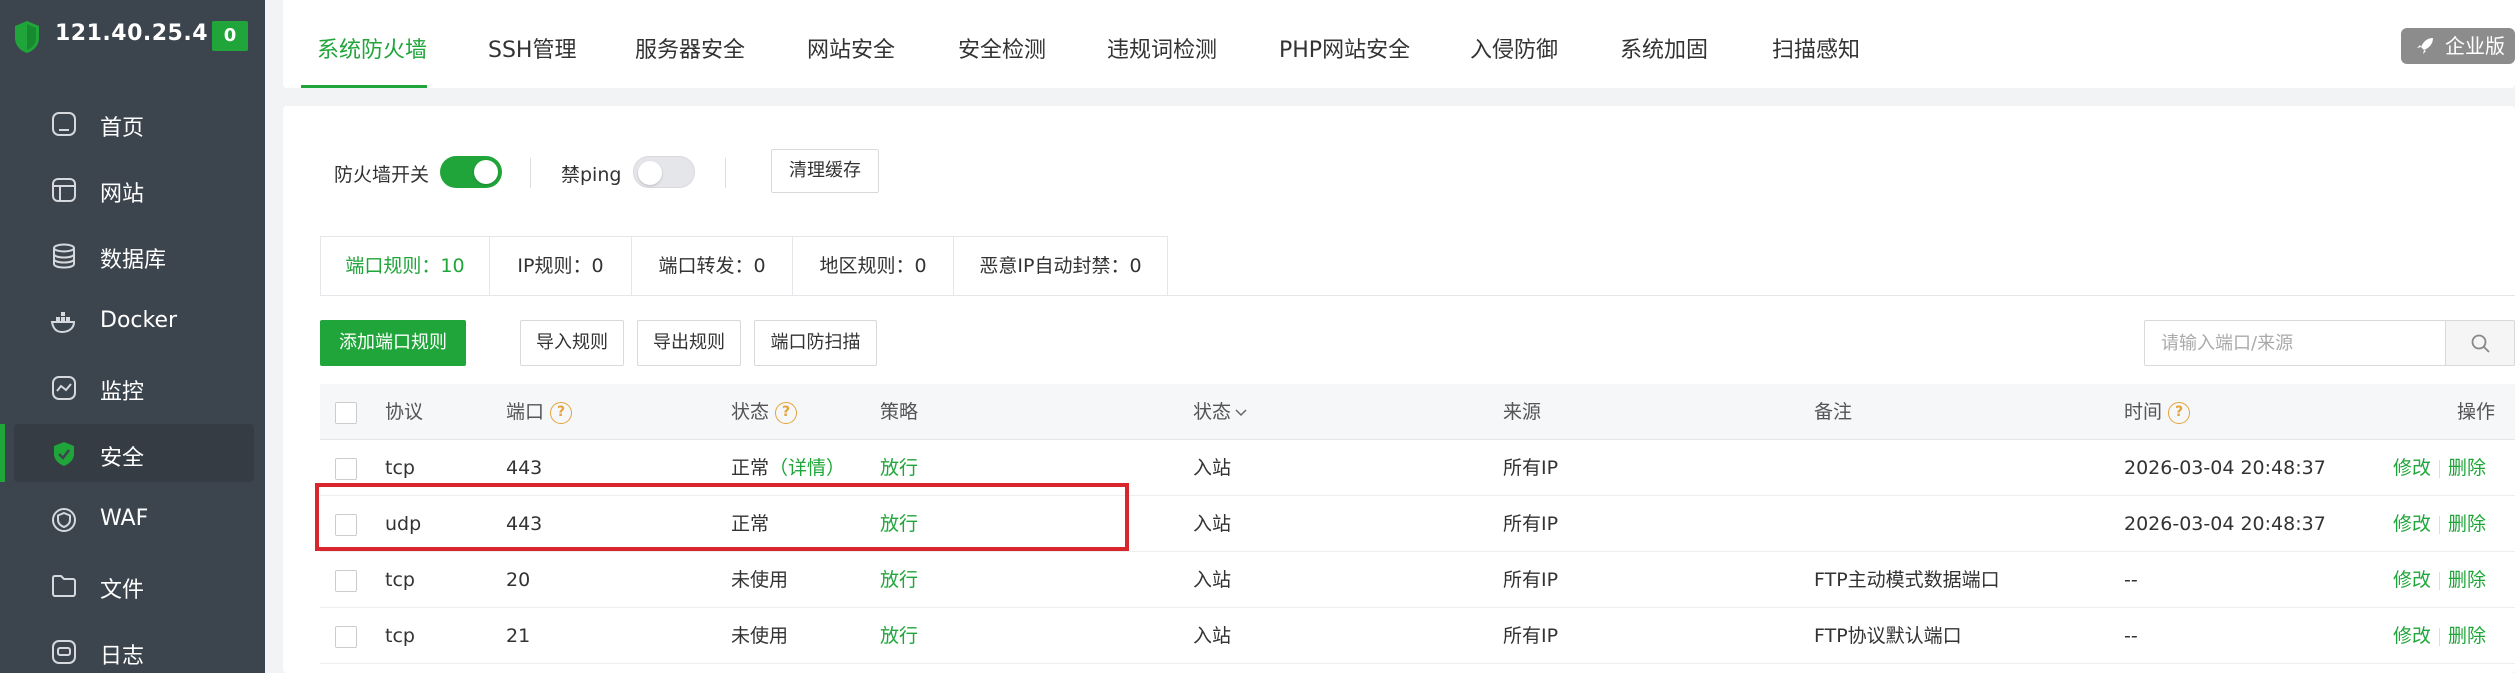  What do you see at coordinates (1664, 48) in the screenshot?
I see `tab-system-hardening: 系统加固` at bounding box center [1664, 48].